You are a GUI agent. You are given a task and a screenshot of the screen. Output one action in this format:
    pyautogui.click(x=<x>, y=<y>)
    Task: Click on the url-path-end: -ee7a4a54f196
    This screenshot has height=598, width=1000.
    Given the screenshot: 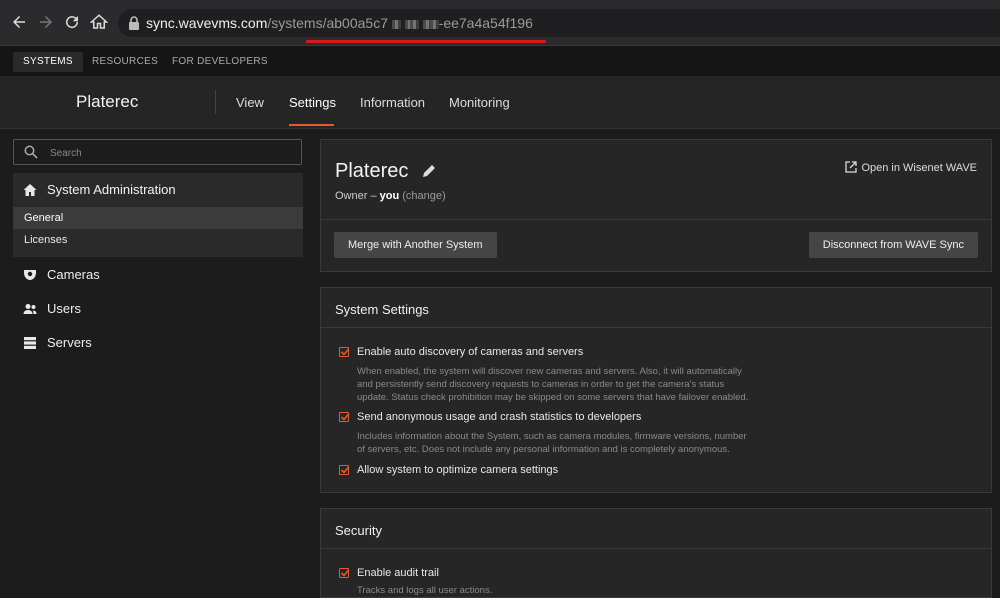 What is the action you would take?
    pyautogui.click(x=485, y=23)
    